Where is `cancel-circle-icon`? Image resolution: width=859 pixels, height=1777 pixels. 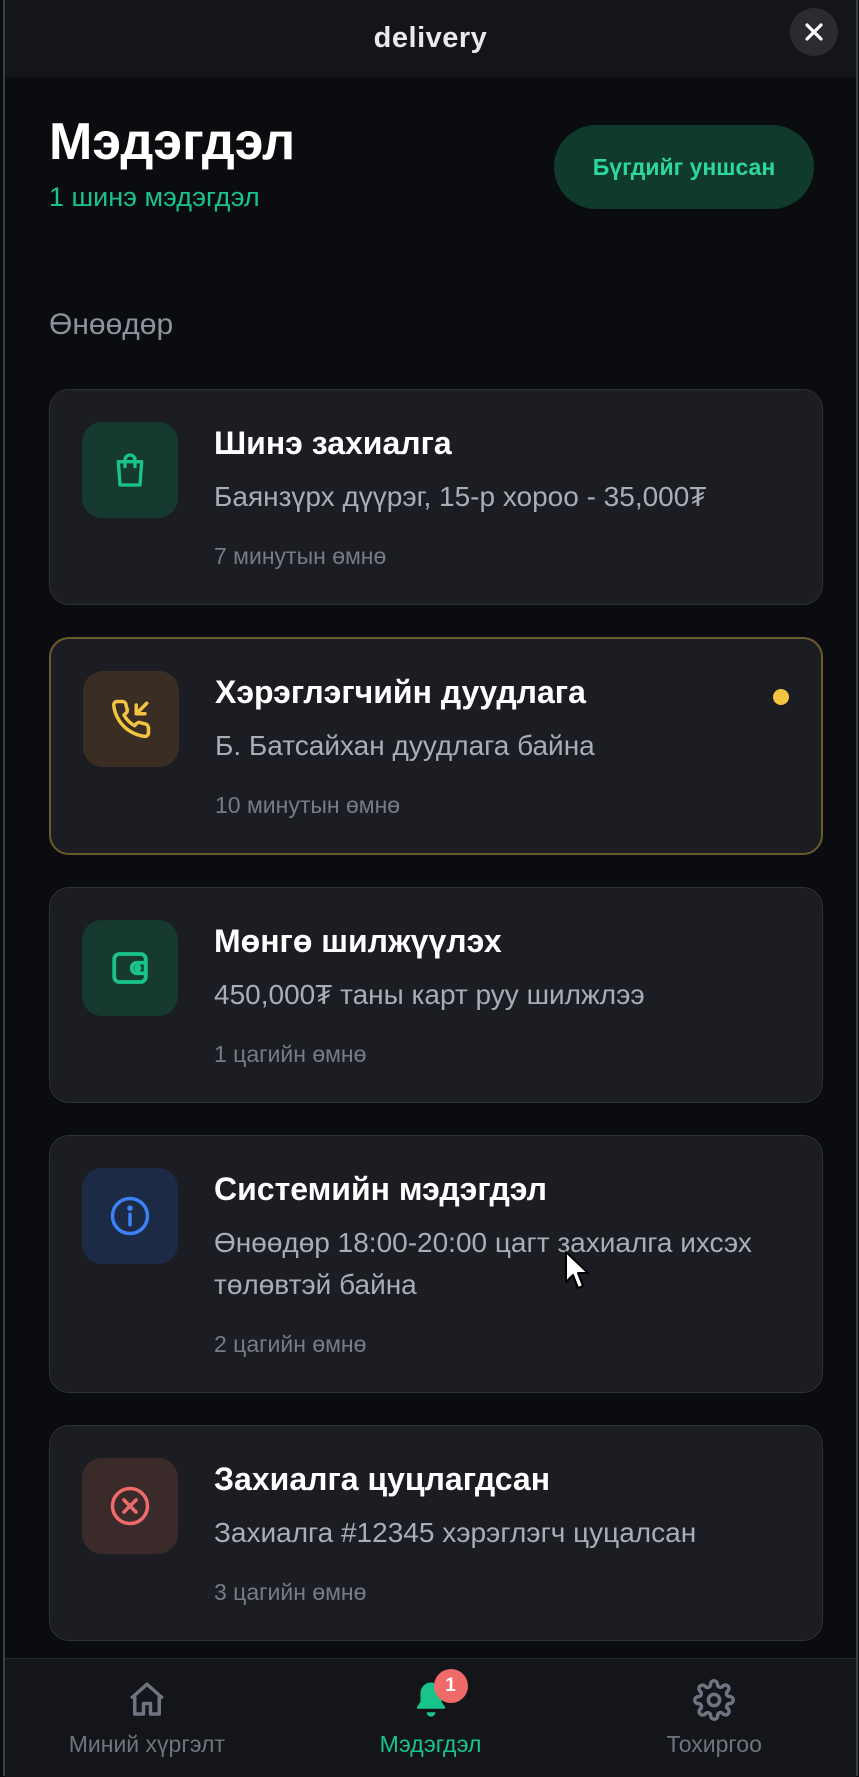
cancel-circle-icon is located at coordinates (130, 1506).